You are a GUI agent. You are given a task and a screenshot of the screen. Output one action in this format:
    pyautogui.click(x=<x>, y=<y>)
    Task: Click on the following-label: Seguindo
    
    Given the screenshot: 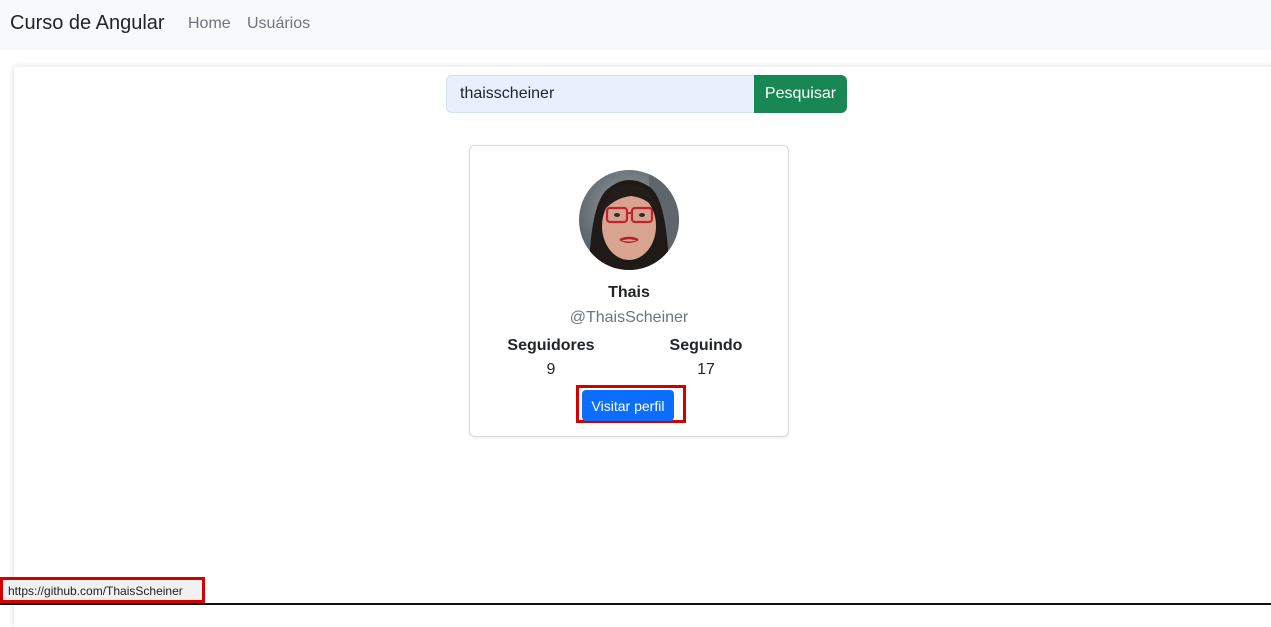 What is the action you would take?
    pyautogui.click(x=706, y=345)
    